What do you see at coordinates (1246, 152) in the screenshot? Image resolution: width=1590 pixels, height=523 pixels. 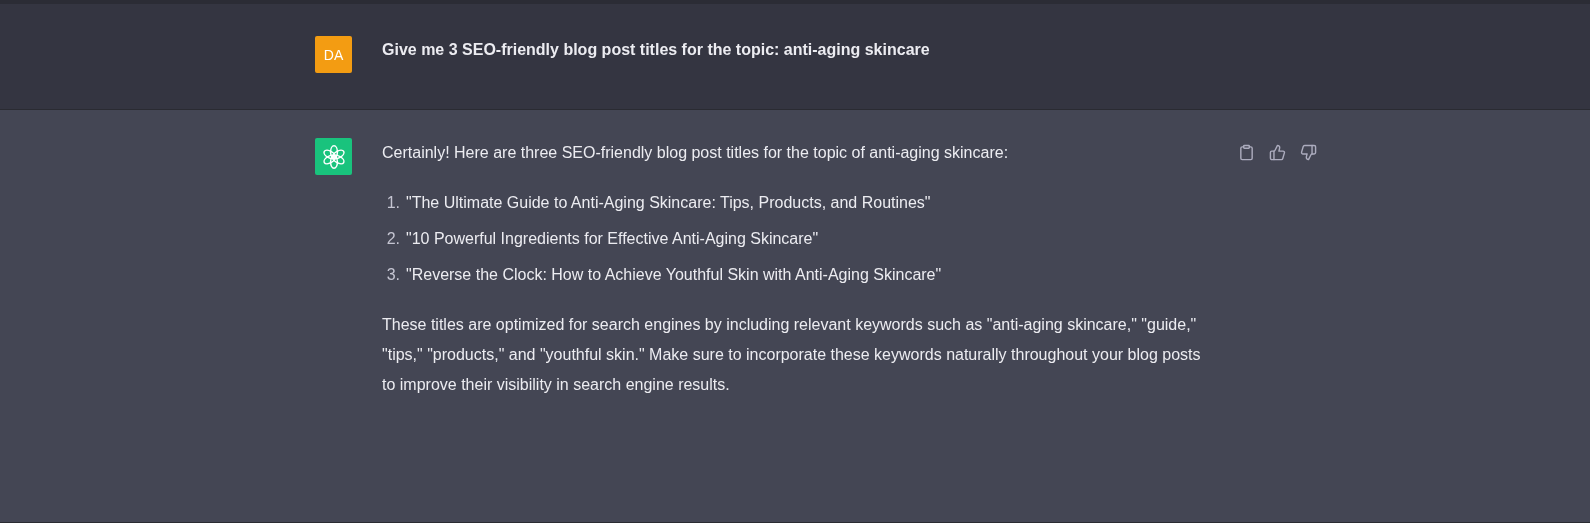 I see `copy-icon` at bounding box center [1246, 152].